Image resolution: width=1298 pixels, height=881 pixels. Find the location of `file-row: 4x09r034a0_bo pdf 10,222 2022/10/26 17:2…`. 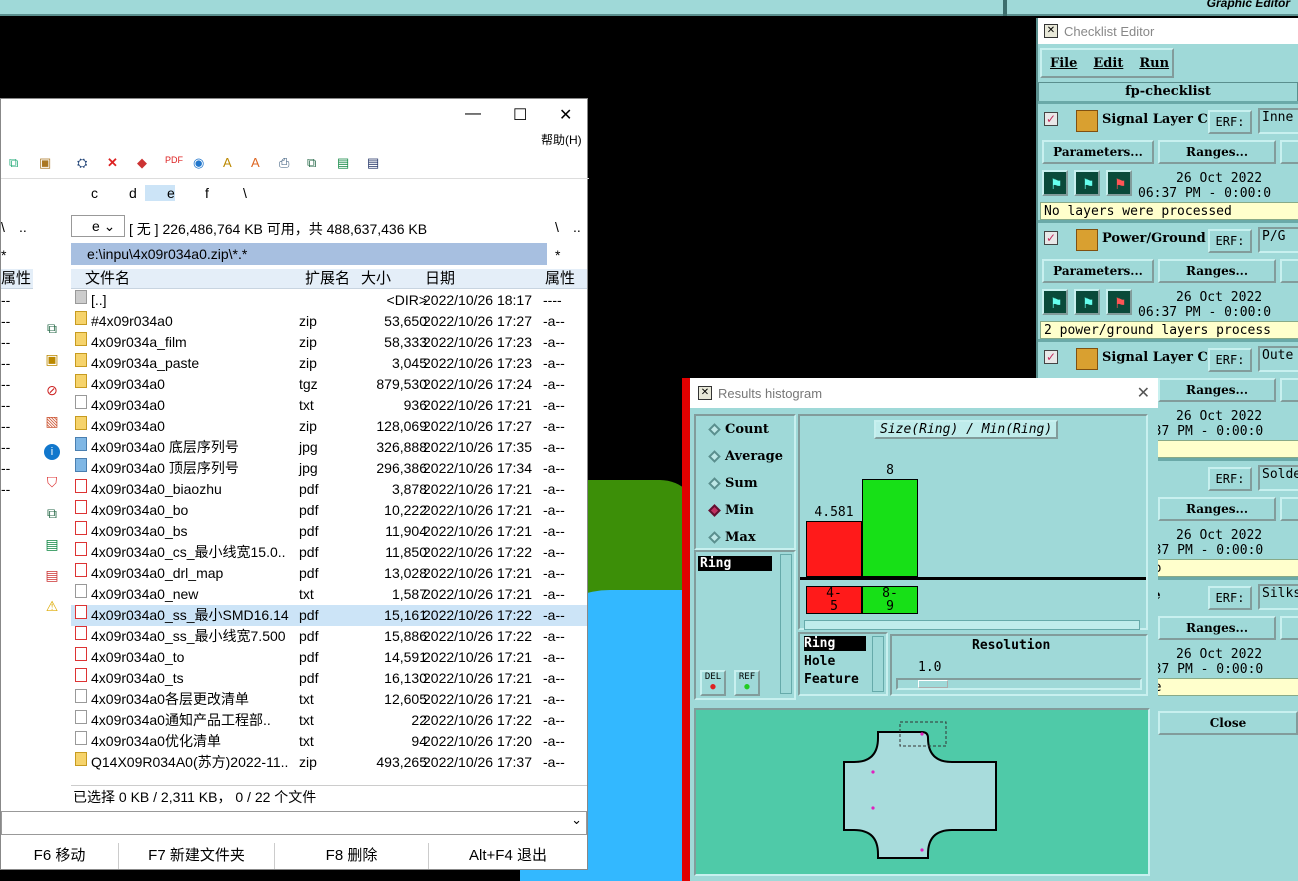

file-row: 4x09r034a0_bo pdf 10,222 2022/10/26 17:2… is located at coordinates (329, 510).